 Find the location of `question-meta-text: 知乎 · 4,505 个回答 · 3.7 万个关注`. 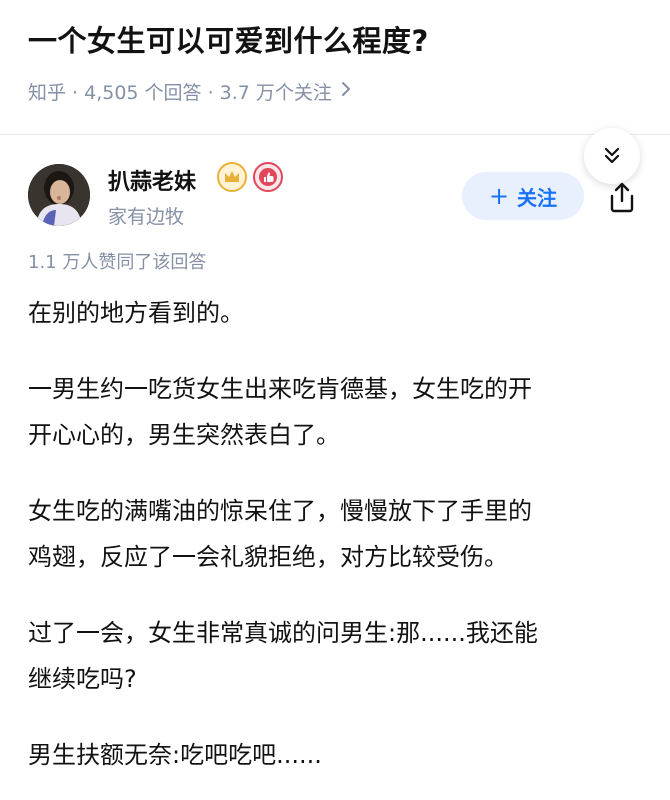

question-meta-text: 知乎 · 4,505 个回答 · 3.7 万个关注 is located at coordinates (180, 93).